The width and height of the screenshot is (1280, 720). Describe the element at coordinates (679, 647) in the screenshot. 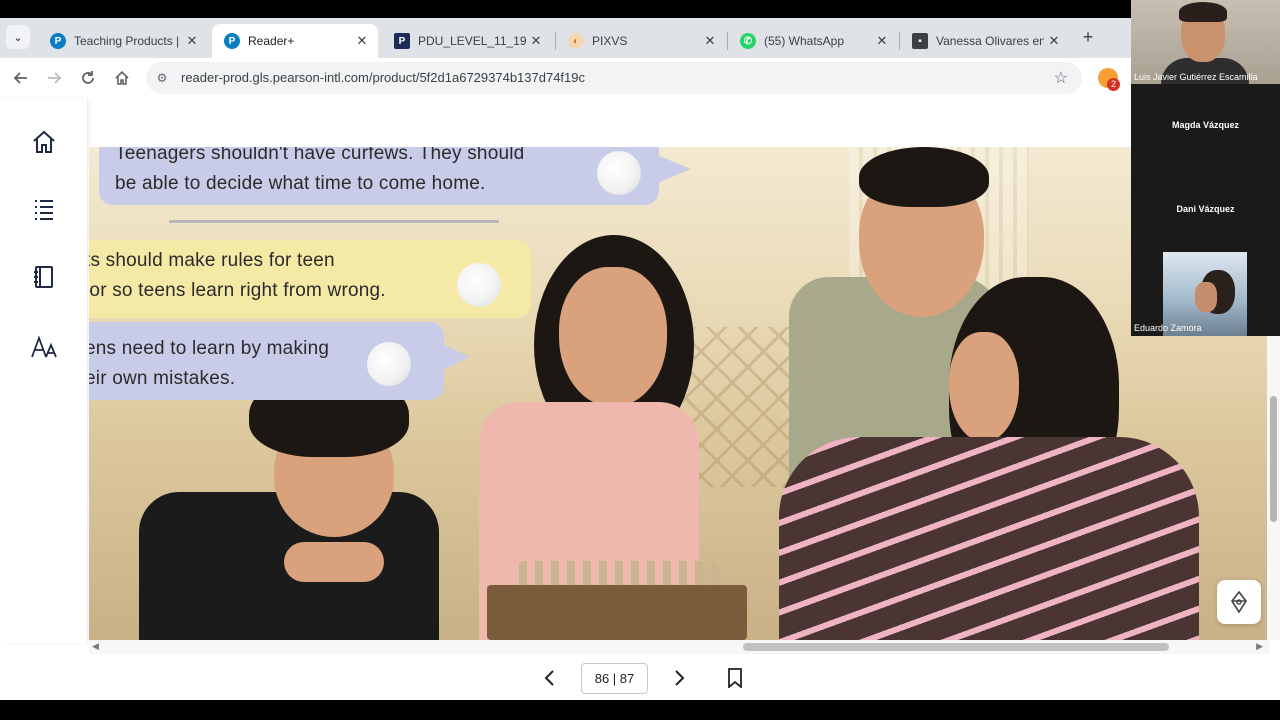

I see `horizontal-scrollbar: ◀ ▶` at that location.